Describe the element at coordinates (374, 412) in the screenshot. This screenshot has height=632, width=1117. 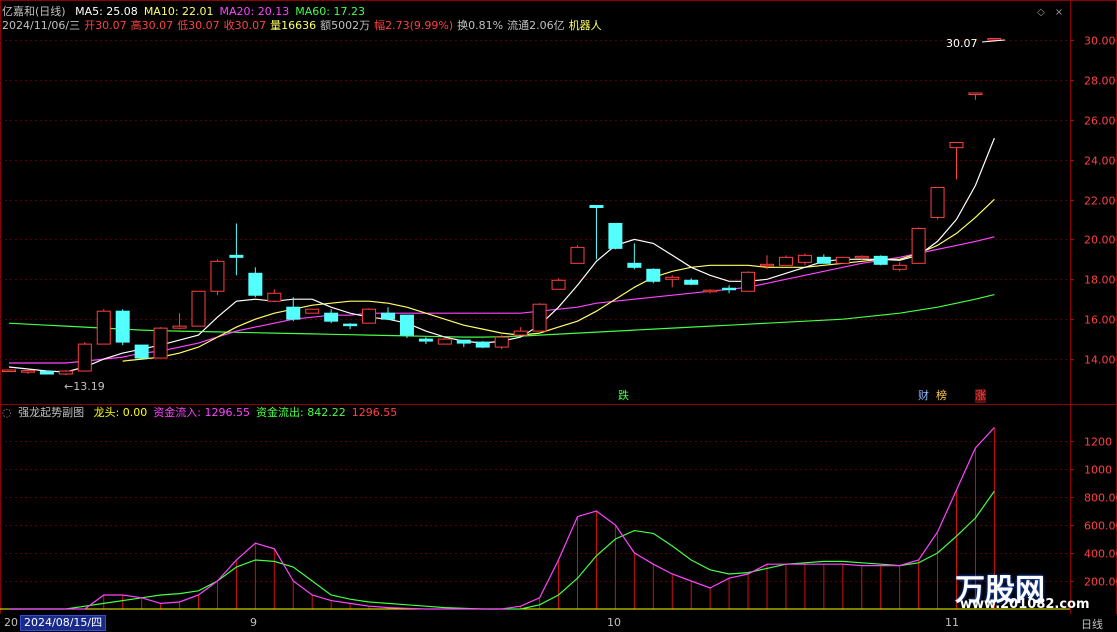
I see `indicator-legend-3: 1296.55` at that location.